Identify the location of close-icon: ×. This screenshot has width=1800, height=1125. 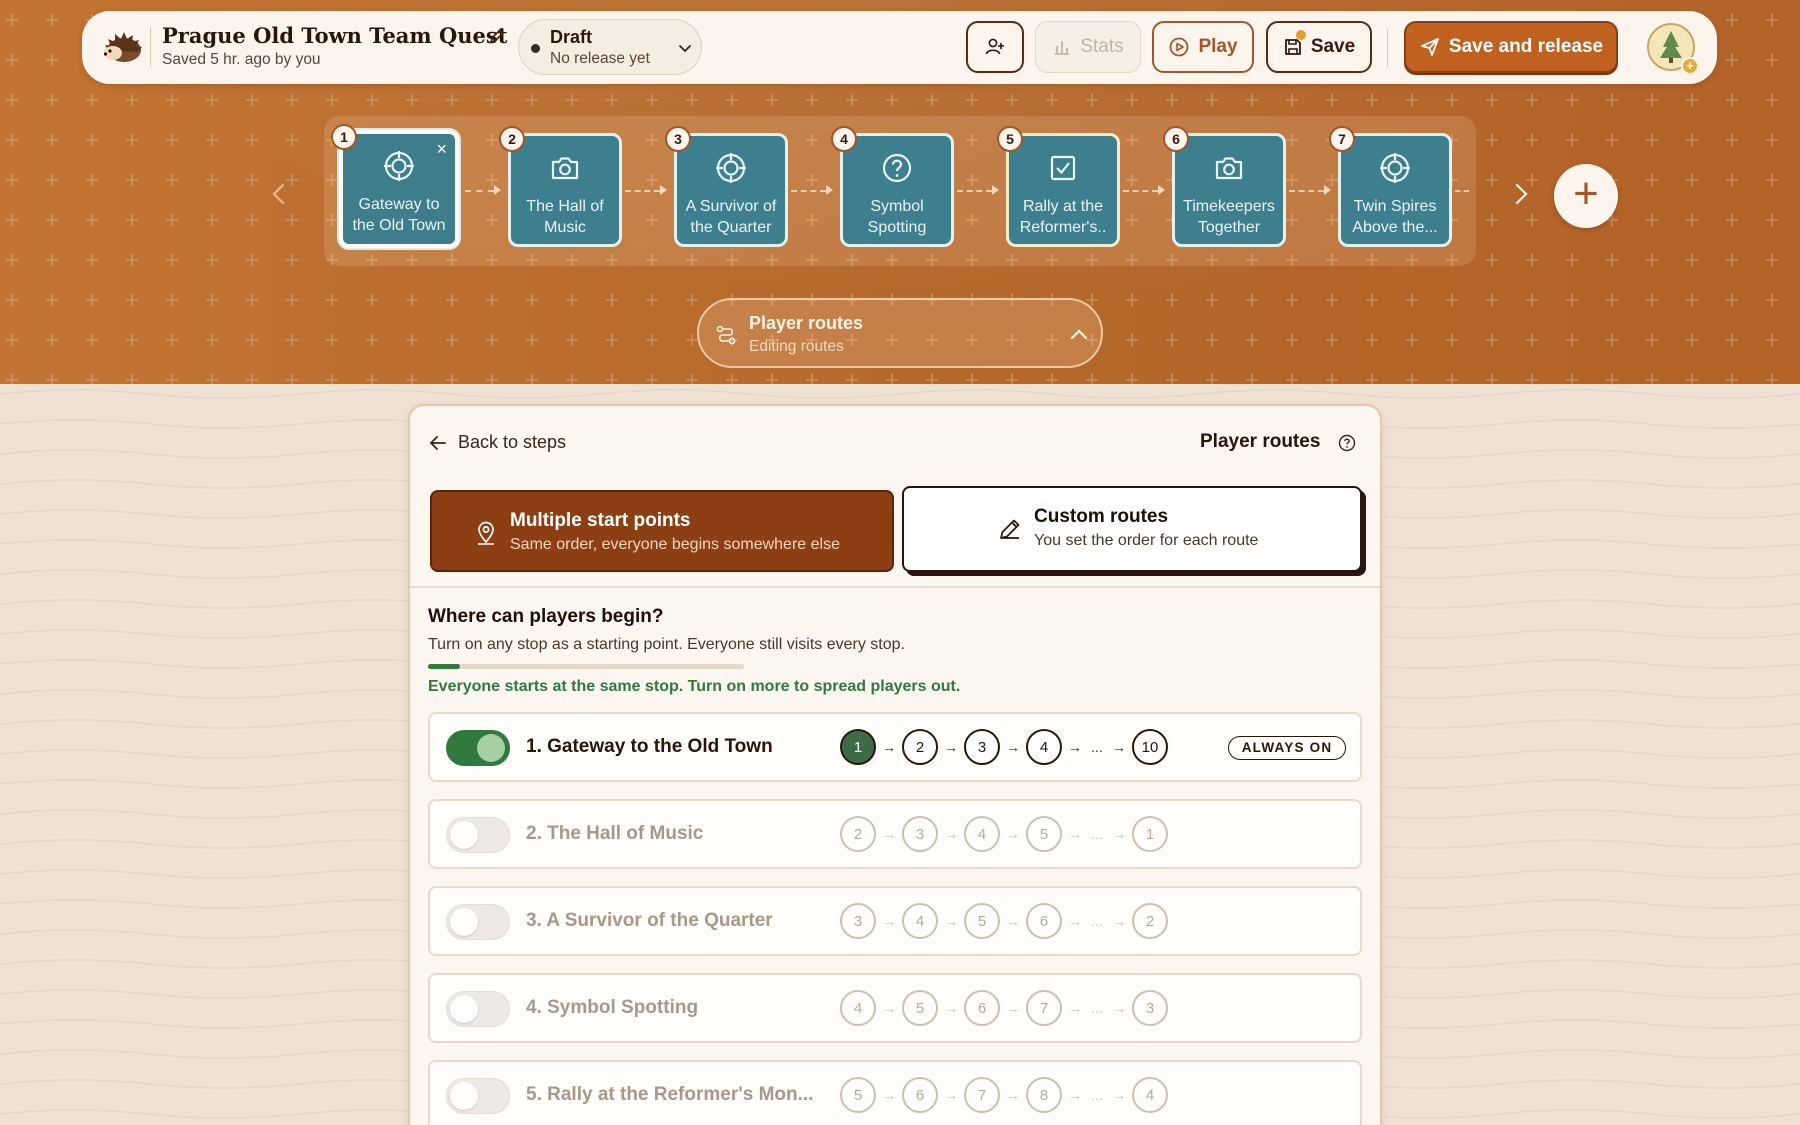
(441, 149).